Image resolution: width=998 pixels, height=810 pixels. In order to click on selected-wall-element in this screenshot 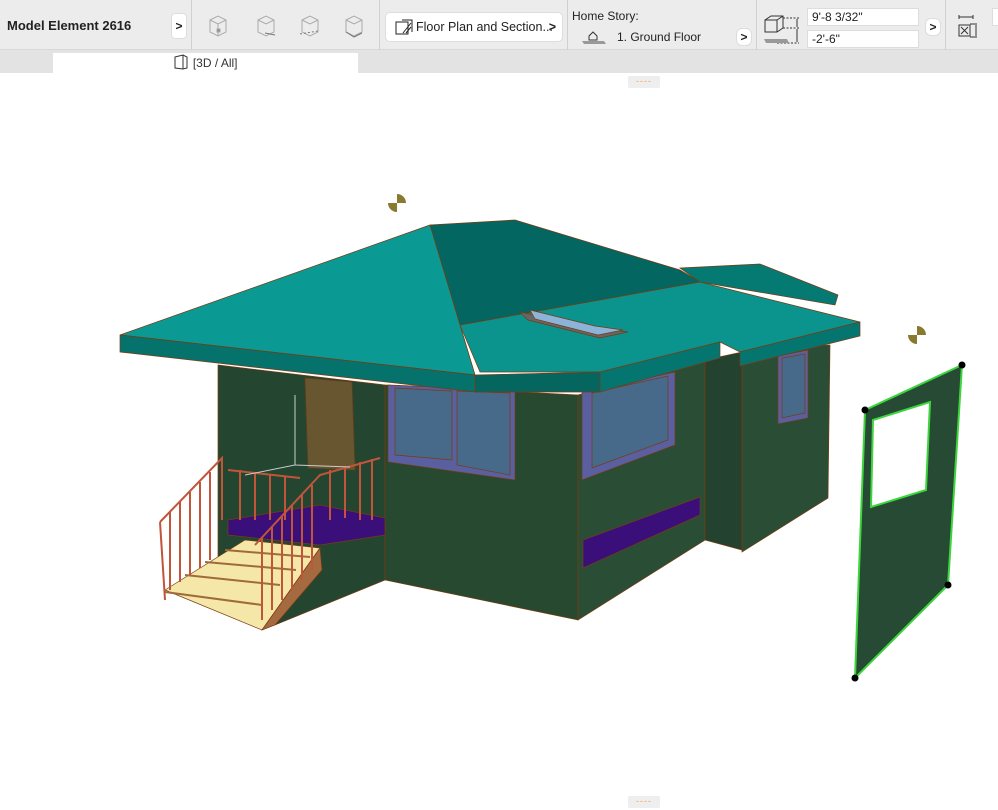, I will do `click(908, 521)`.